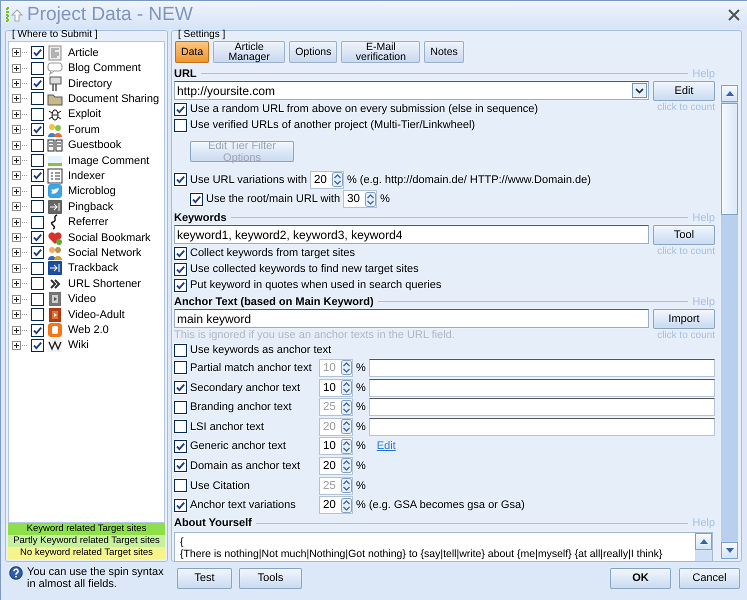 This screenshot has width=747, height=600. What do you see at coordinates (82, 299) in the screenshot?
I see `tree-item: Video` at bounding box center [82, 299].